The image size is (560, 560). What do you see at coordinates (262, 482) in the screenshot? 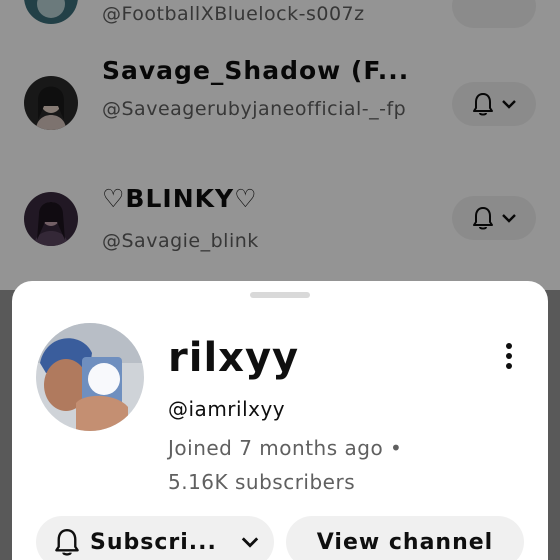
I see `subscriber-count: 5.16K subscribers` at bounding box center [262, 482].